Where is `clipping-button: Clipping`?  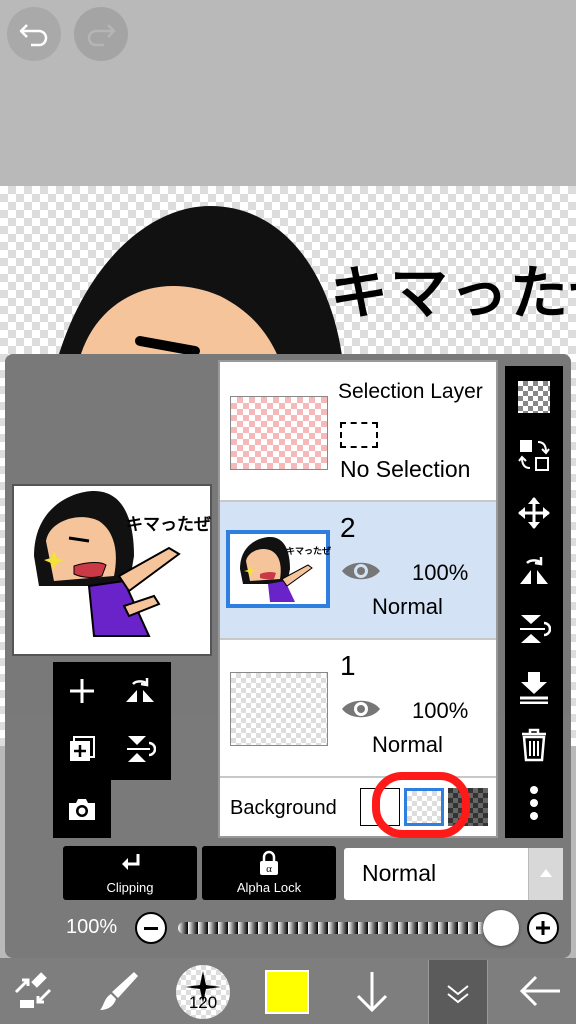
clipping-button: Clipping is located at coordinates (130, 873).